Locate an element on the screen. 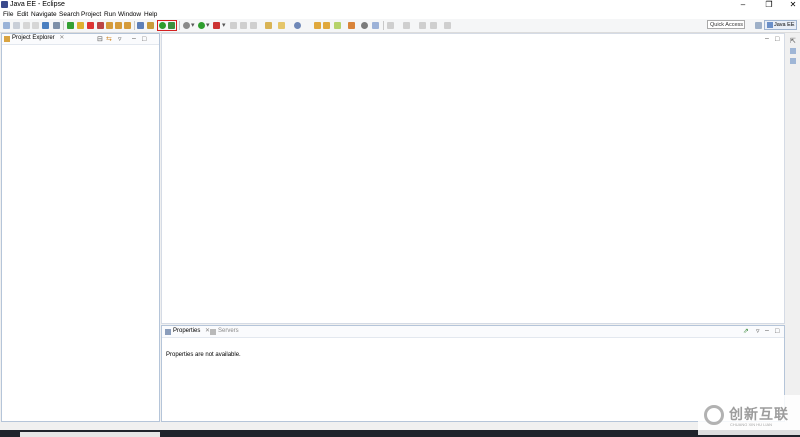 The width and height of the screenshot is (800, 437). window-title: Java EE - Eclipse is located at coordinates (37, 4).